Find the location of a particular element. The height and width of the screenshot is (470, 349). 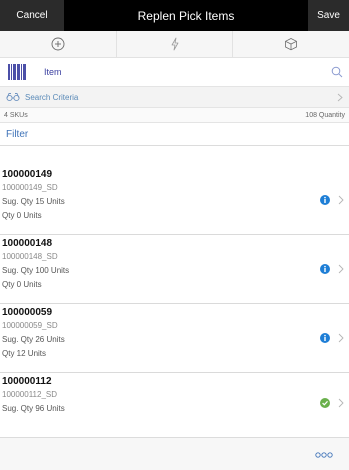

add-button is located at coordinates (58, 44).